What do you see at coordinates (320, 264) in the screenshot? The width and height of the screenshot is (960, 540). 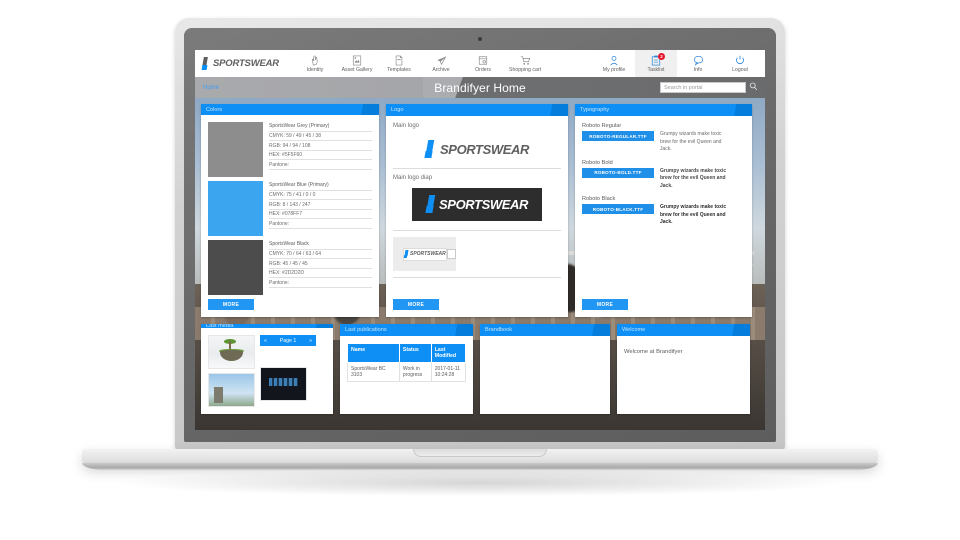 I see `color-rgb: RGB: 45 / 45 / 45` at bounding box center [320, 264].